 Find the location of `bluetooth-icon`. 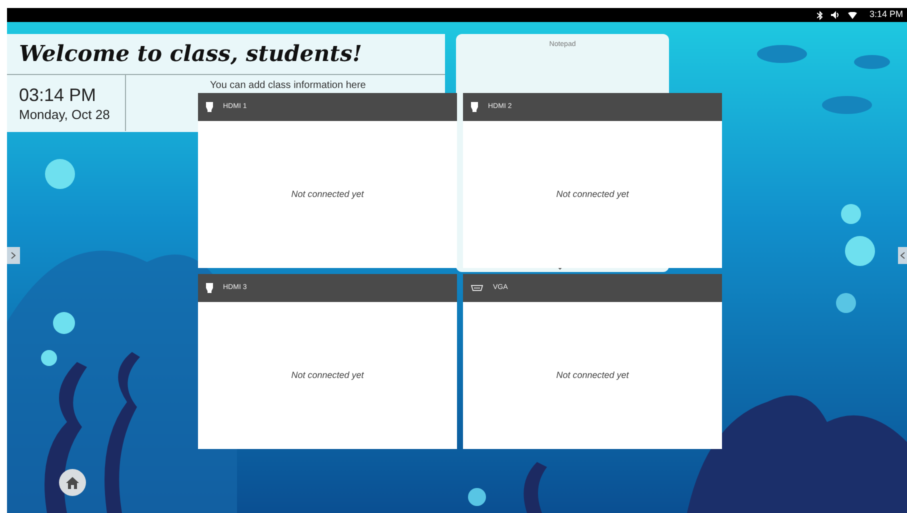

bluetooth-icon is located at coordinates (820, 15).